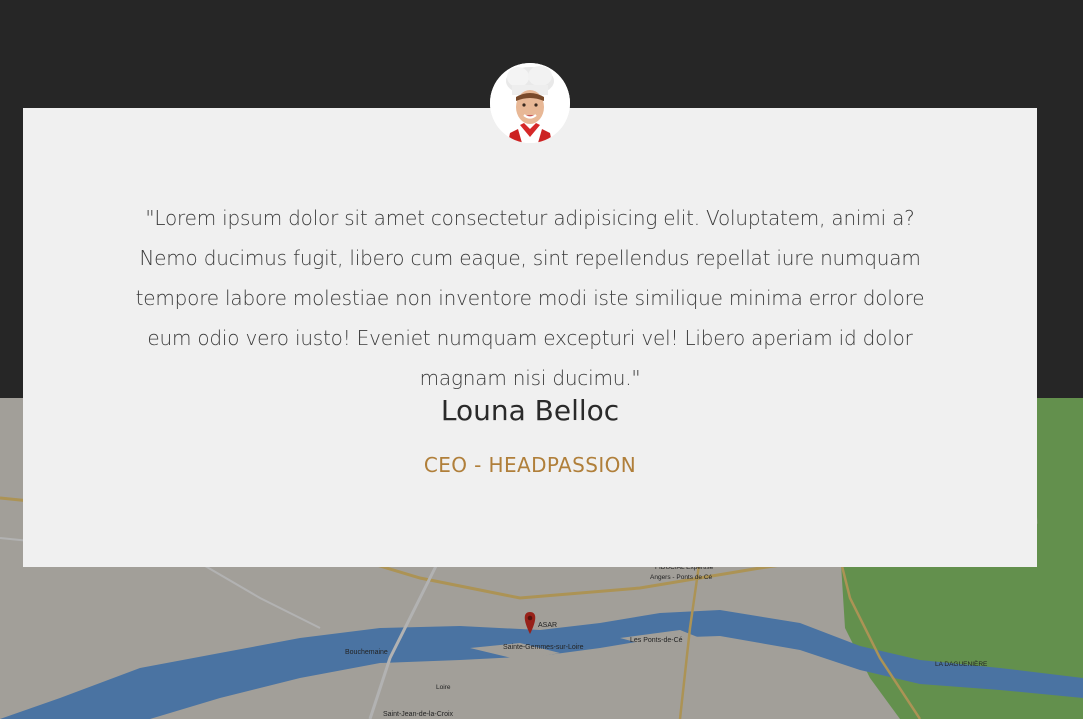  Describe the element at coordinates (443, 687) in the screenshot. I see `map-label-loire: Loire` at that location.